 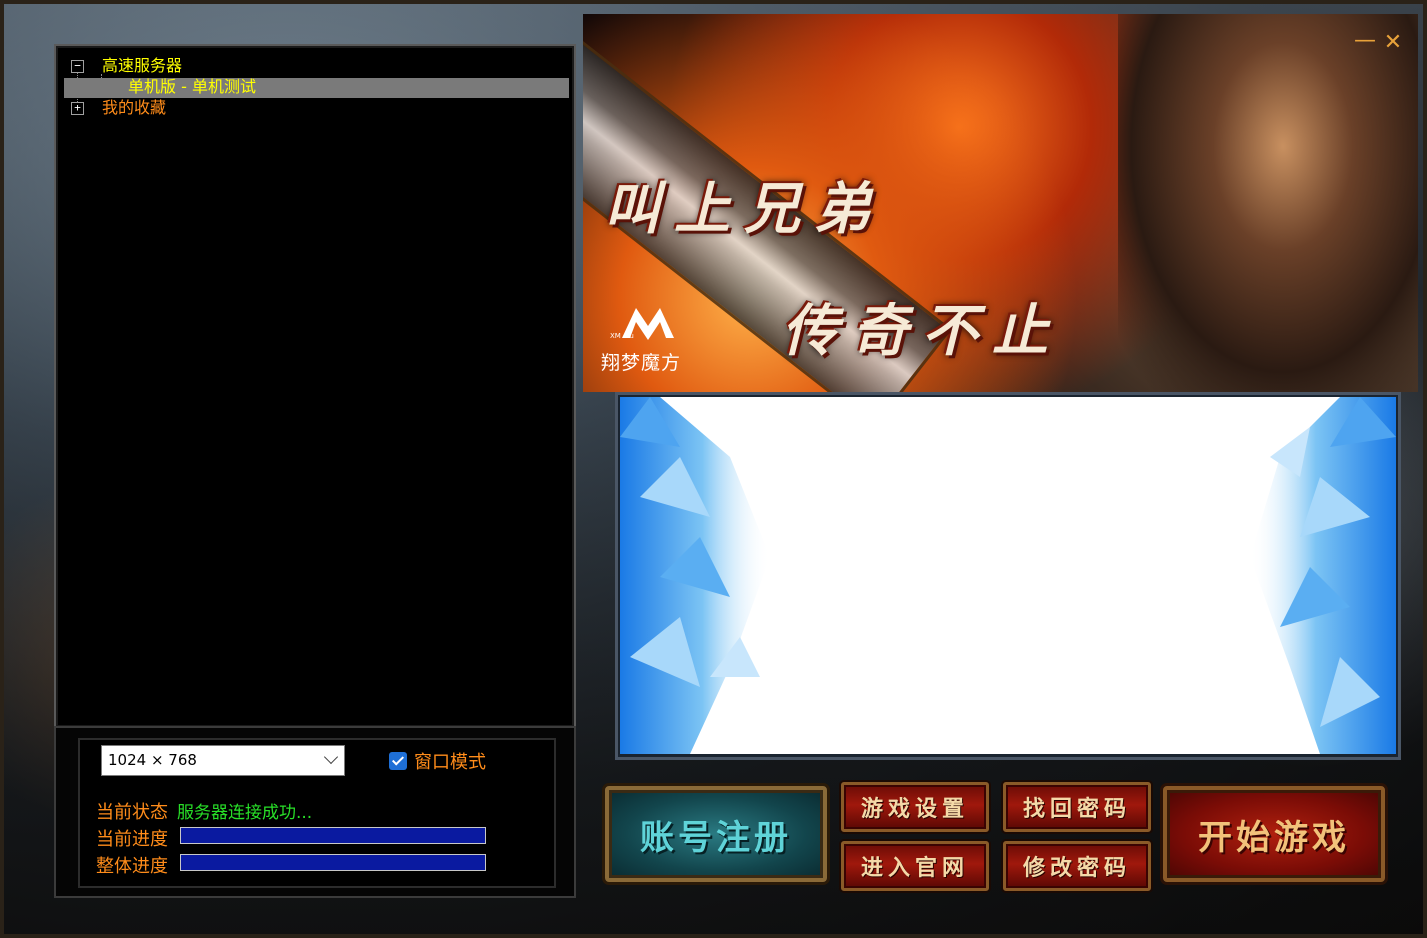 What do you see at coordinates (922, 331) in the screenshot?
I see `slogan-line-2: 传奇不止` at bounding box center [922, 331].